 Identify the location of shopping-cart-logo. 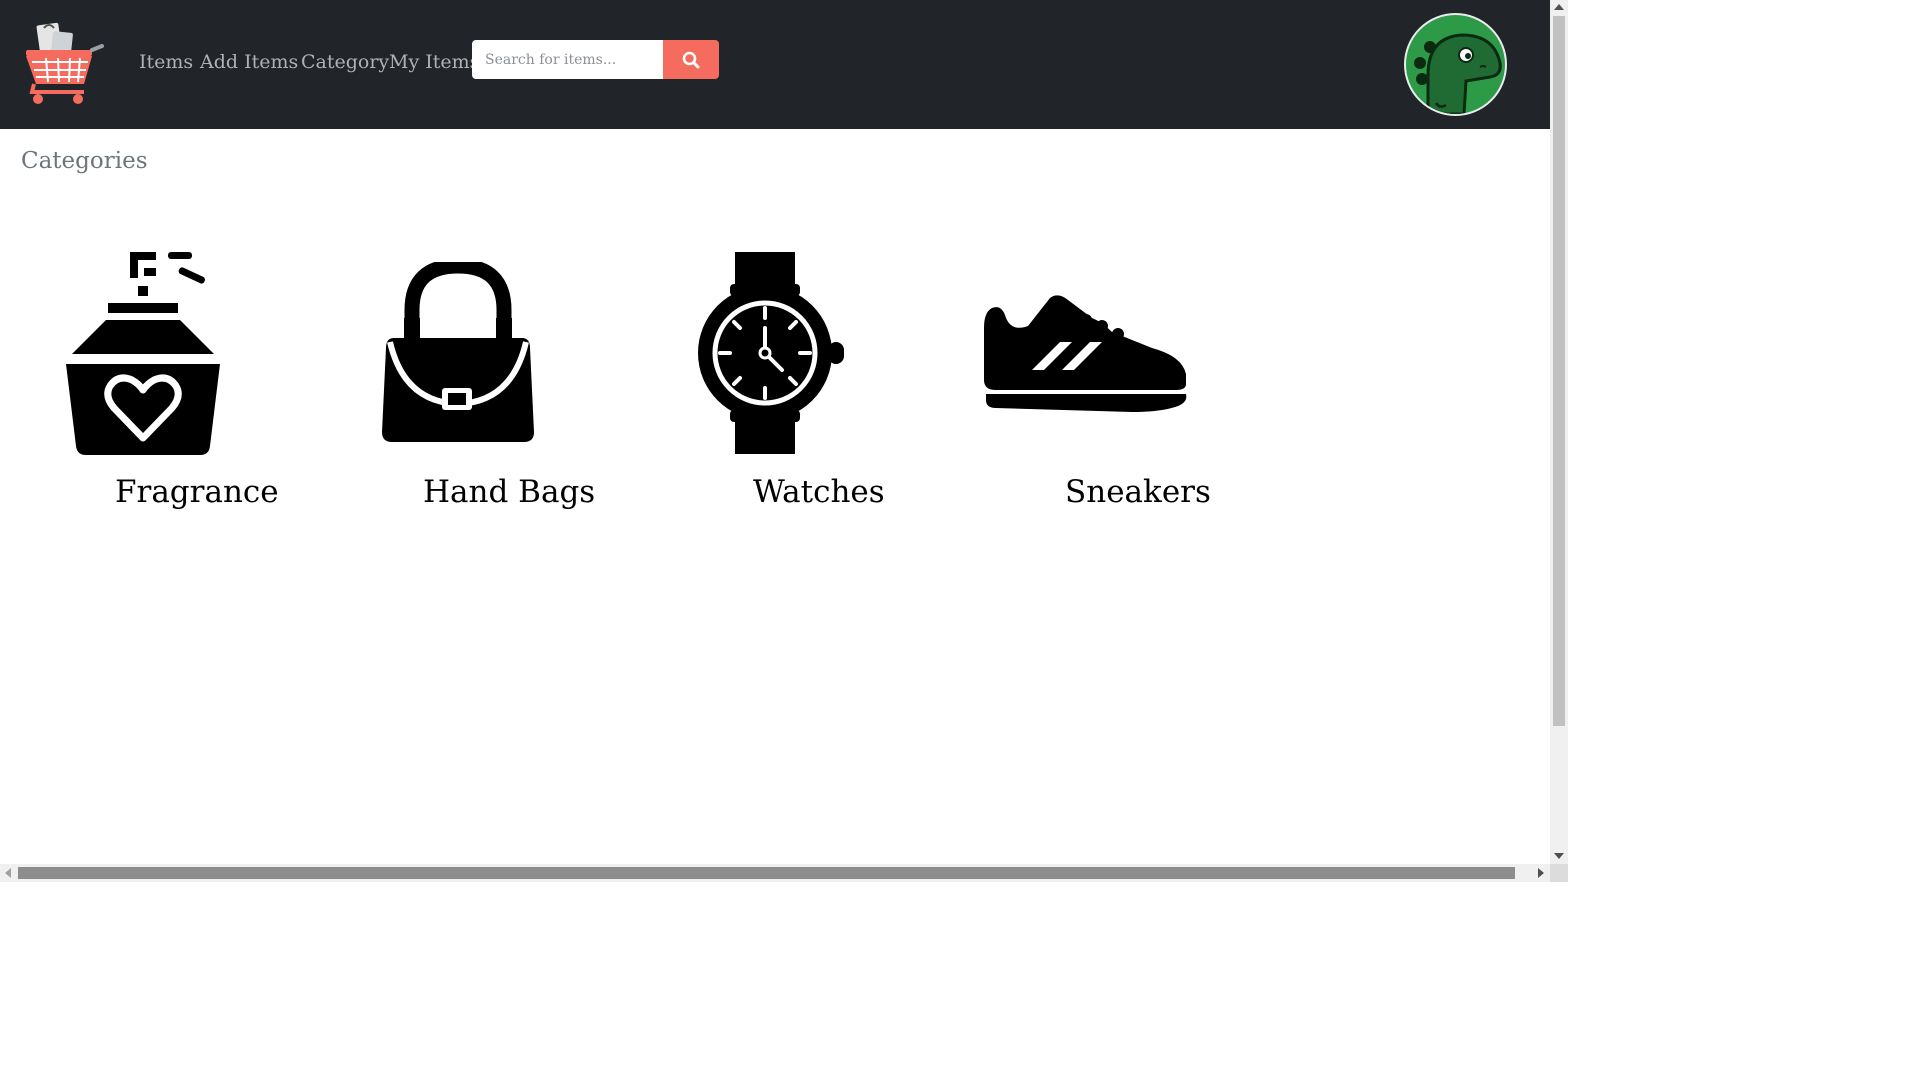
(63, 64).